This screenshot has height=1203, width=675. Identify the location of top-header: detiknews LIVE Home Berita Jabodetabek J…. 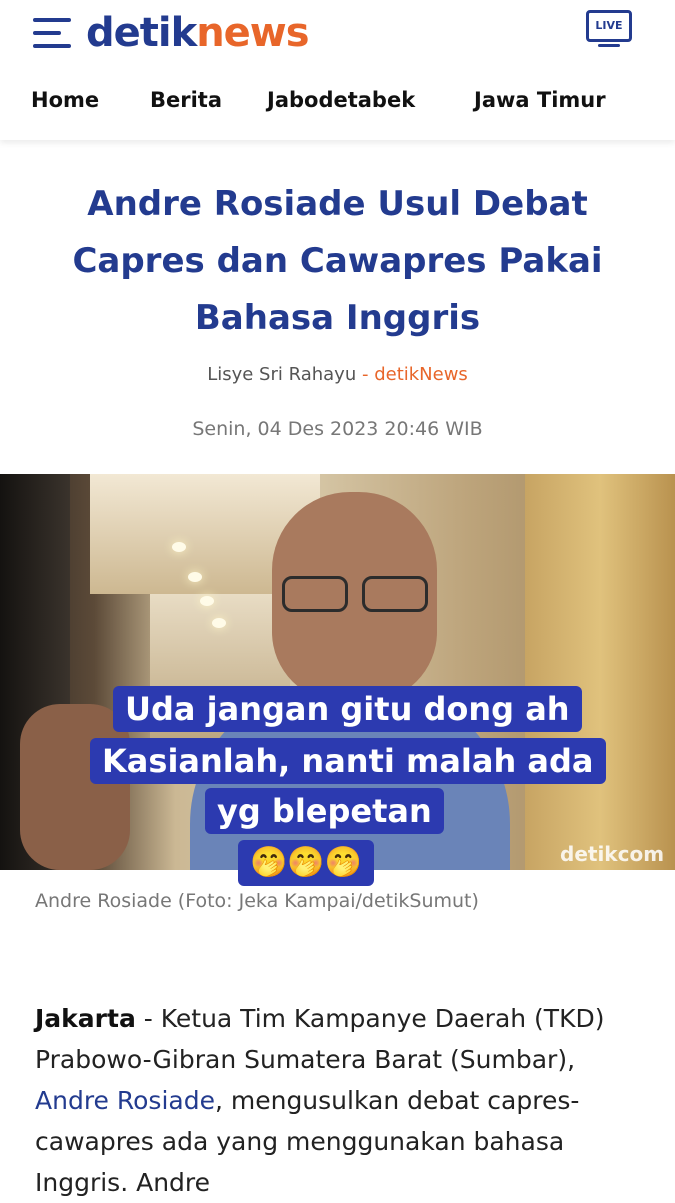
(337, 70).